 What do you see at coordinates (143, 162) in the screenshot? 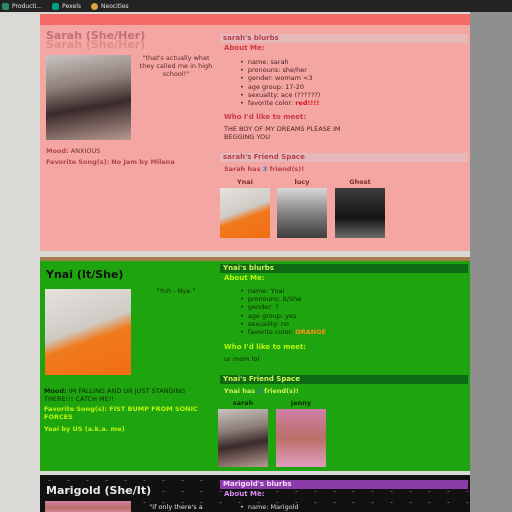
I see `favorite-songs-value: No Jam by Milena` at bounding box center [143, 162].